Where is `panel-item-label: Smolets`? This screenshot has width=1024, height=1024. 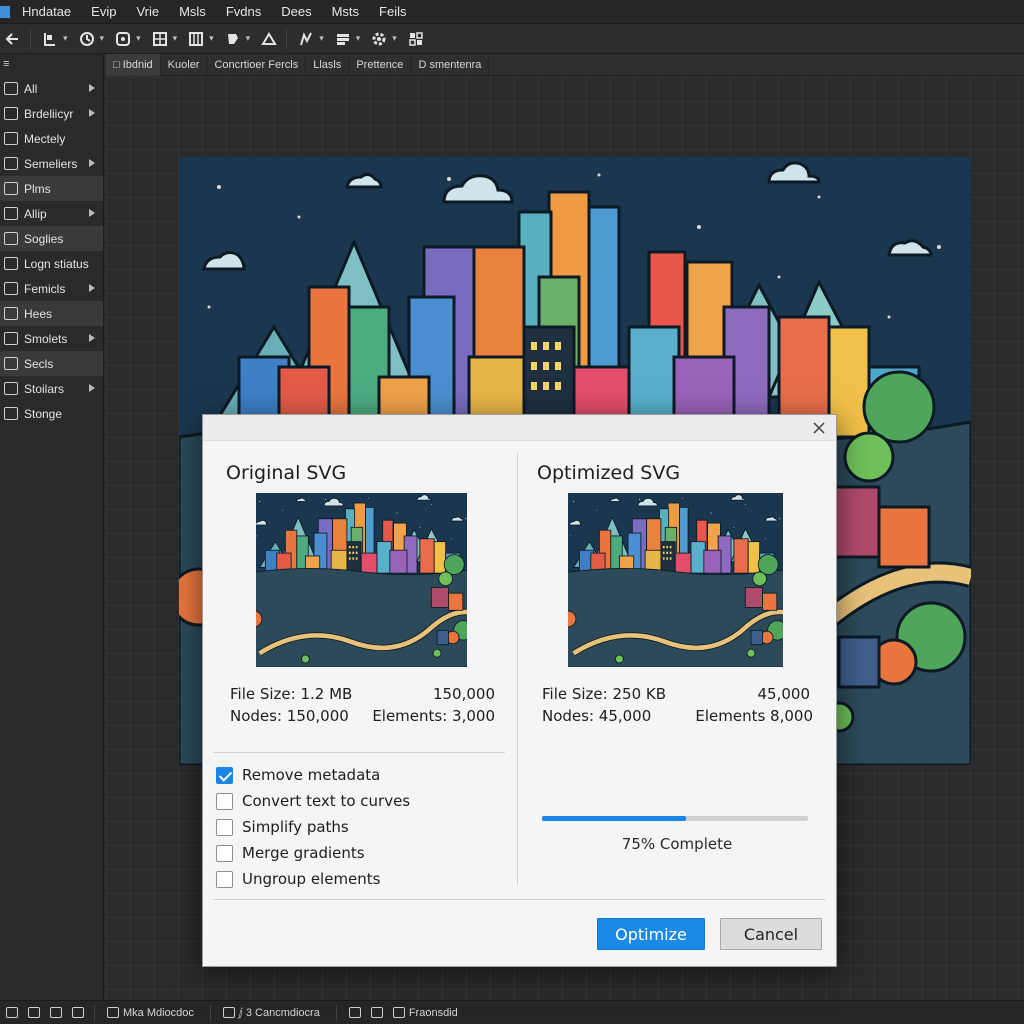 panel-item-label: Smolets is located at coordinates (46, 338).